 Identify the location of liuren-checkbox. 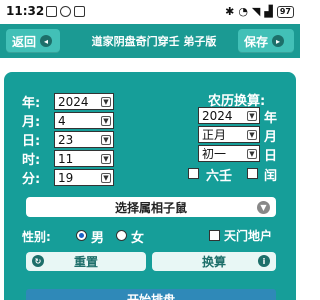
(193, 173).